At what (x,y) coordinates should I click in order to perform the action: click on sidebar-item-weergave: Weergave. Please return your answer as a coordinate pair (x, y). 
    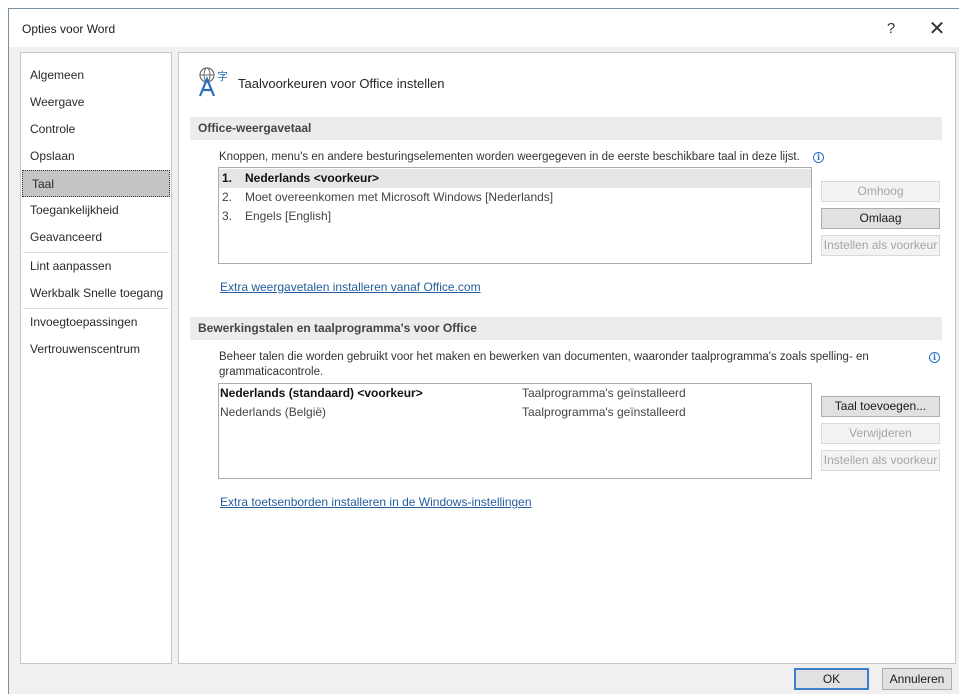
    Looking at the image, I should click on (96, 102).